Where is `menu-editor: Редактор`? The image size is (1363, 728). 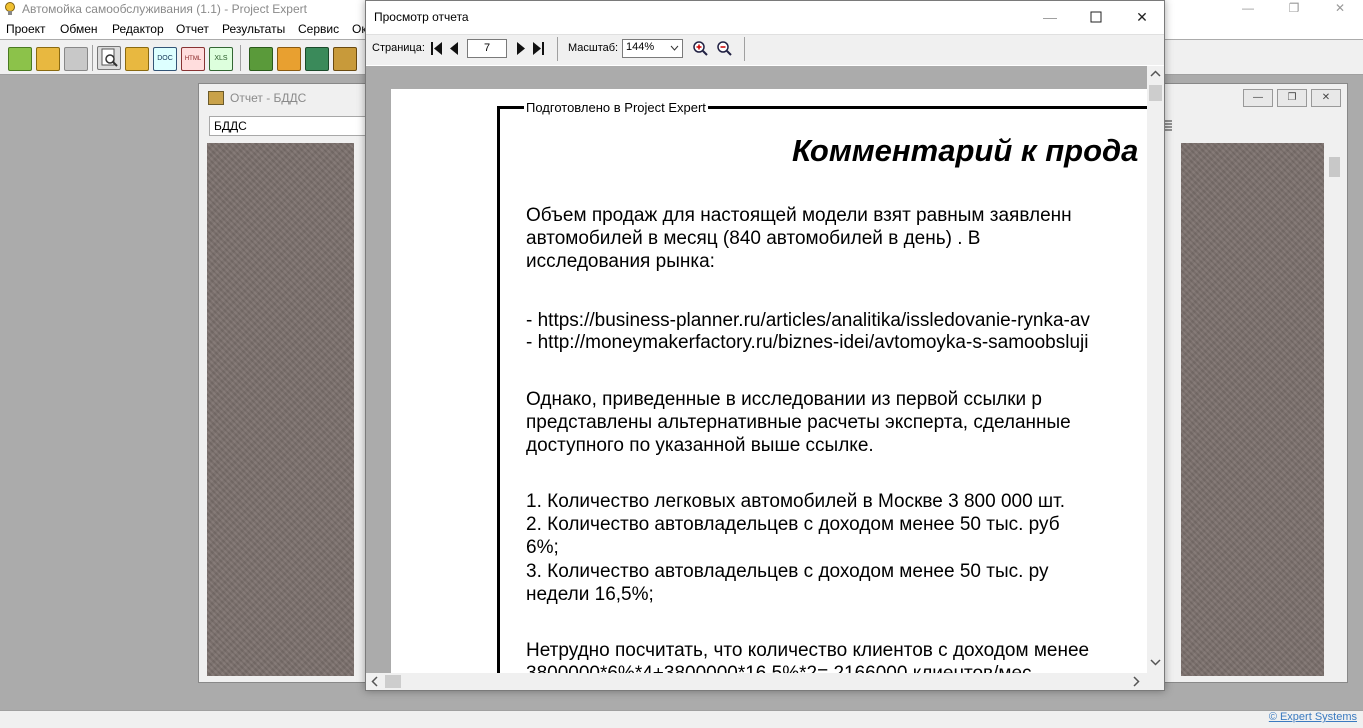
menu-editor: Редактор is located at coordinates (138, 29).